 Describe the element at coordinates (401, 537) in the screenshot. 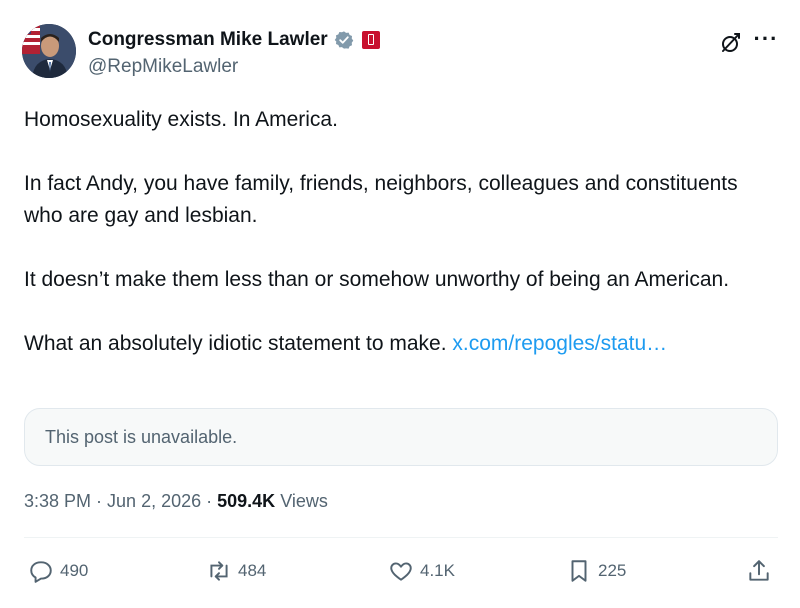

I see `divider` at that location.